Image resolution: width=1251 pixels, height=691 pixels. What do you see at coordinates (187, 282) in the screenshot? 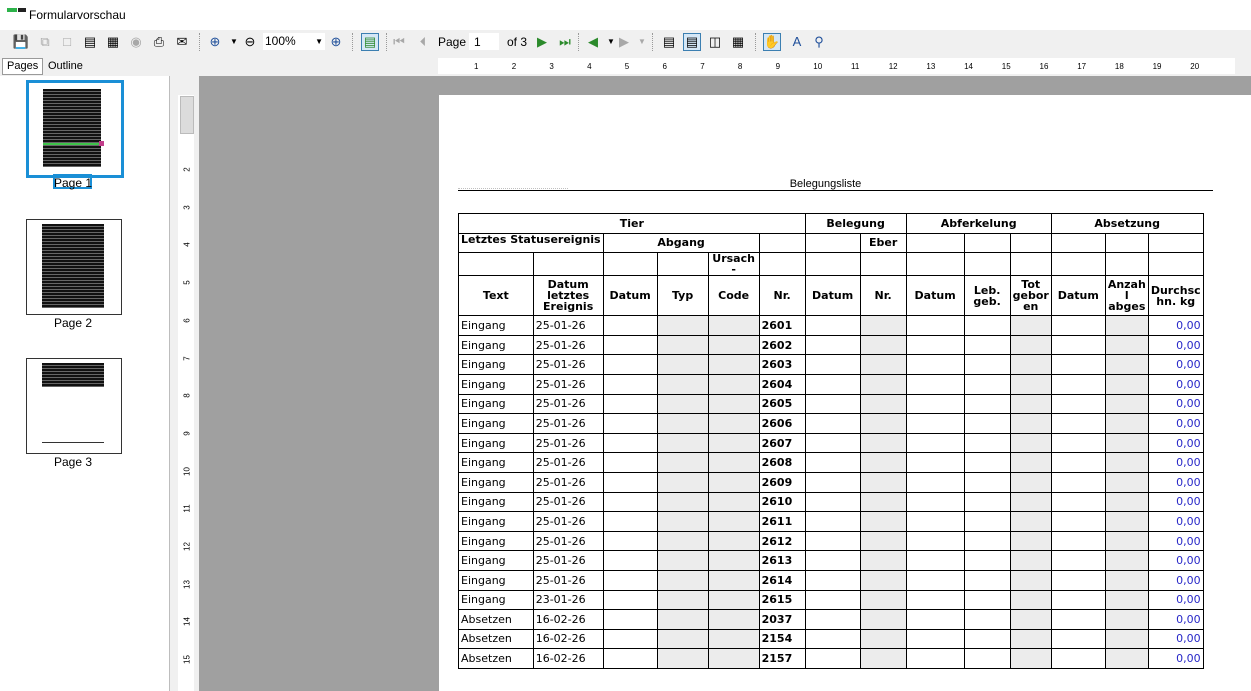
I see `ruler-tick: 5` at bounding box center [187, 282].